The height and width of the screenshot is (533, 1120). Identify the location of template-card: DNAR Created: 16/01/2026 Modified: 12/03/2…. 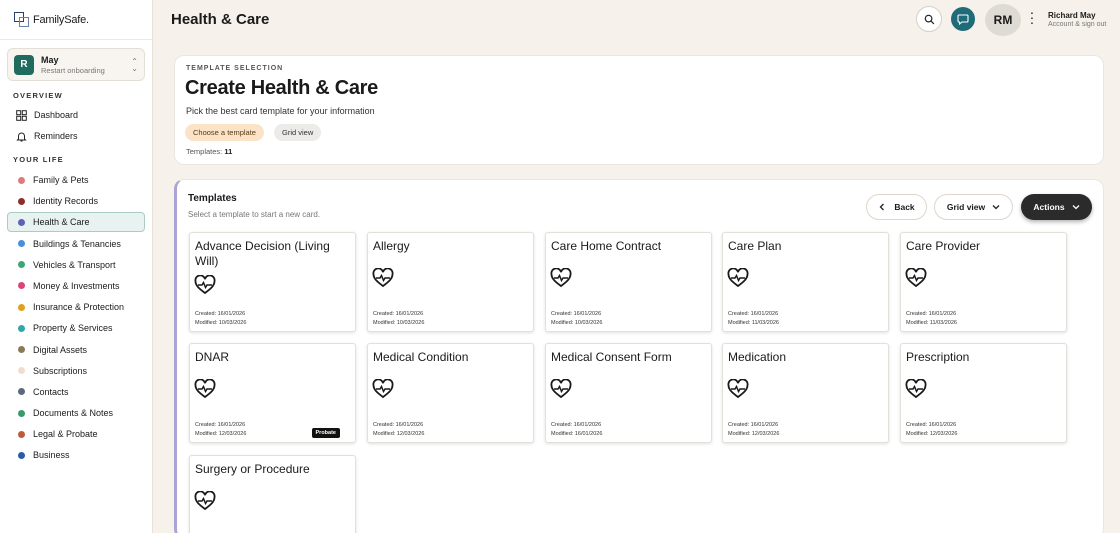
(272, 393).